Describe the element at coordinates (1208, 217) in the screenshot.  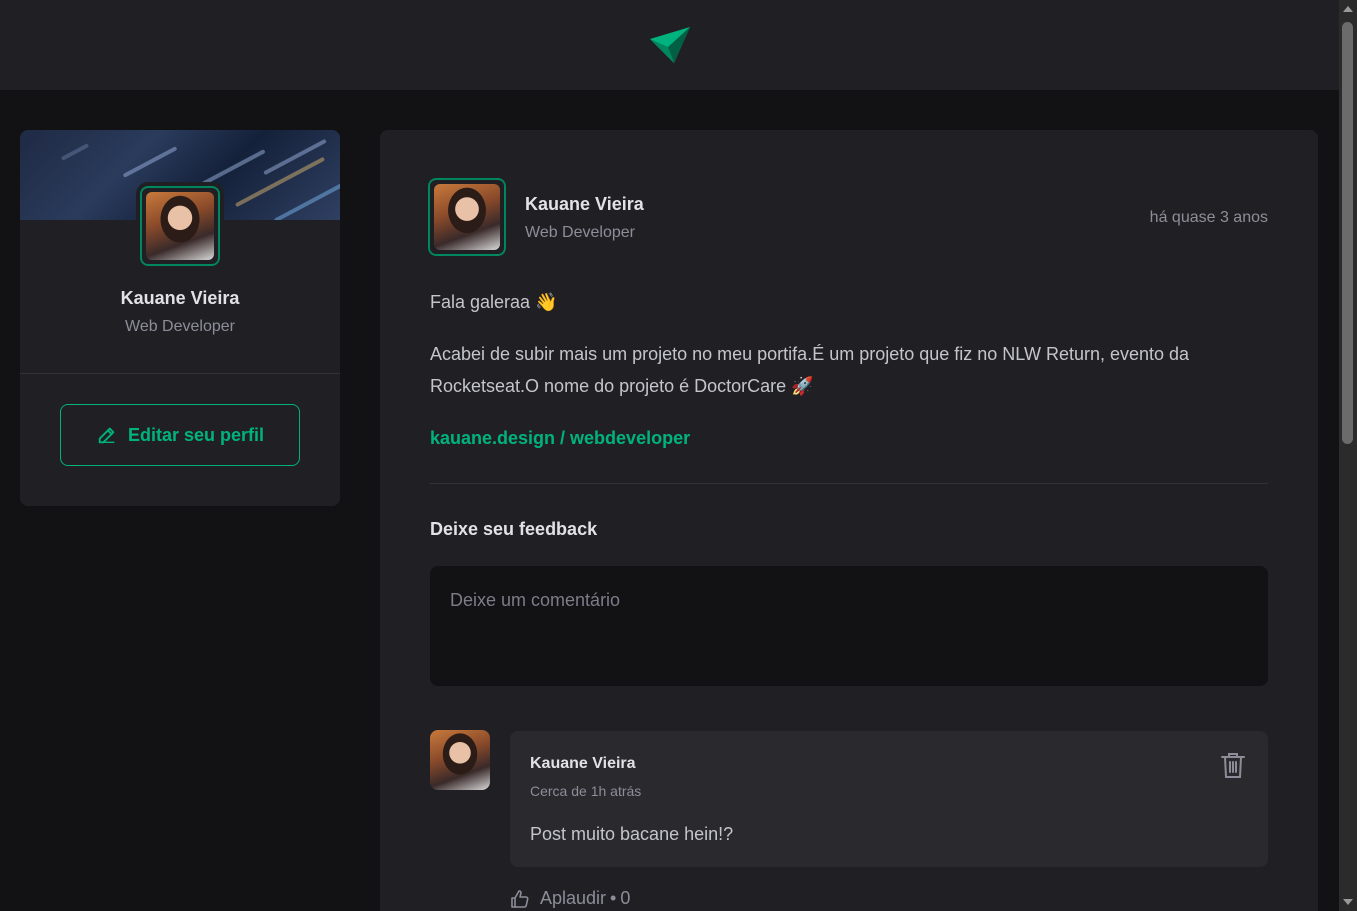
I see `post-timestamp: há quase 3 anos` at that location.